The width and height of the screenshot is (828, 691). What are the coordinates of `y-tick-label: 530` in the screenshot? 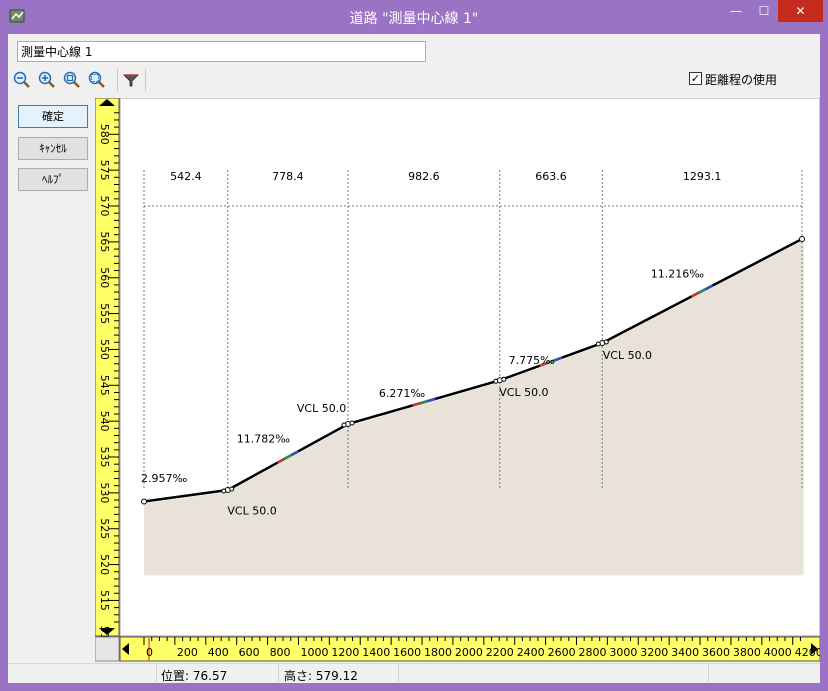 It's located at (104, 492).